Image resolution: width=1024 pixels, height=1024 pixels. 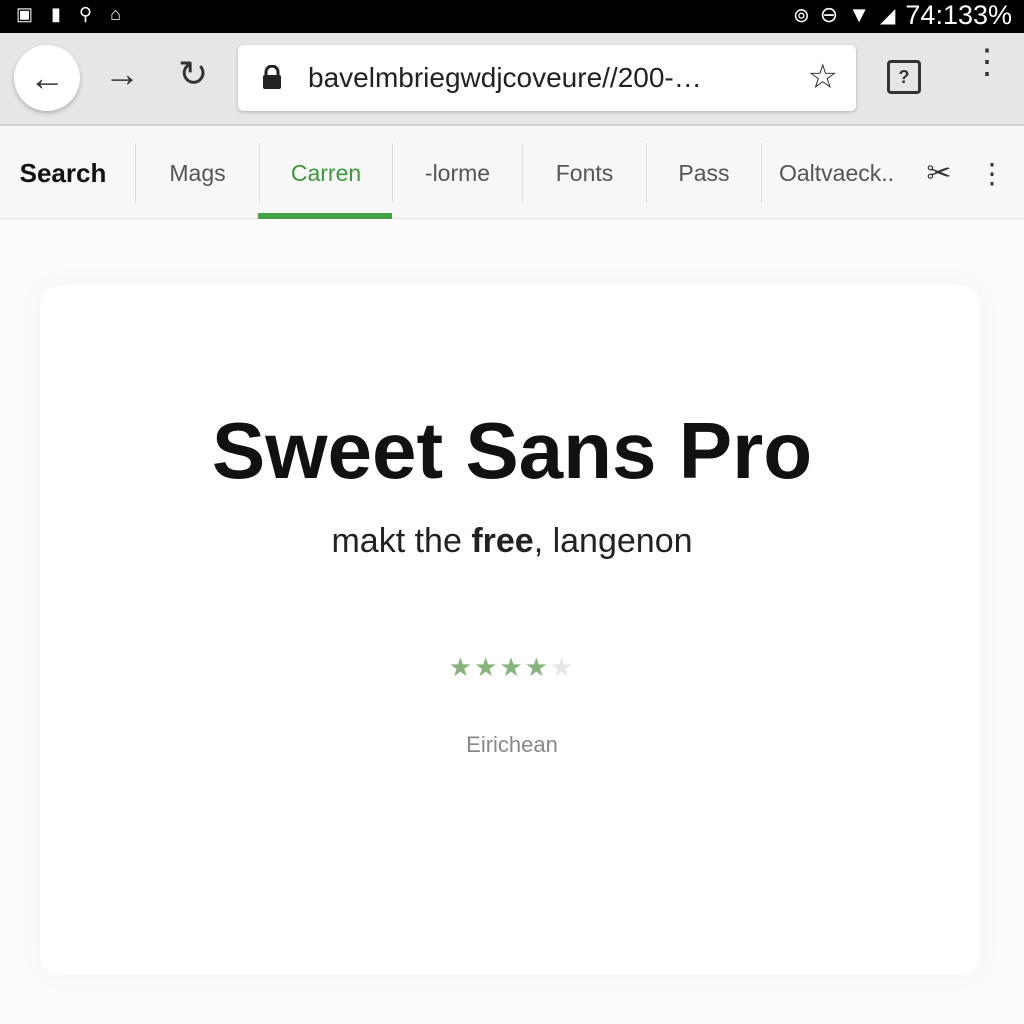 I want to click on reload-button: ↻, so click(x=193, y=74).